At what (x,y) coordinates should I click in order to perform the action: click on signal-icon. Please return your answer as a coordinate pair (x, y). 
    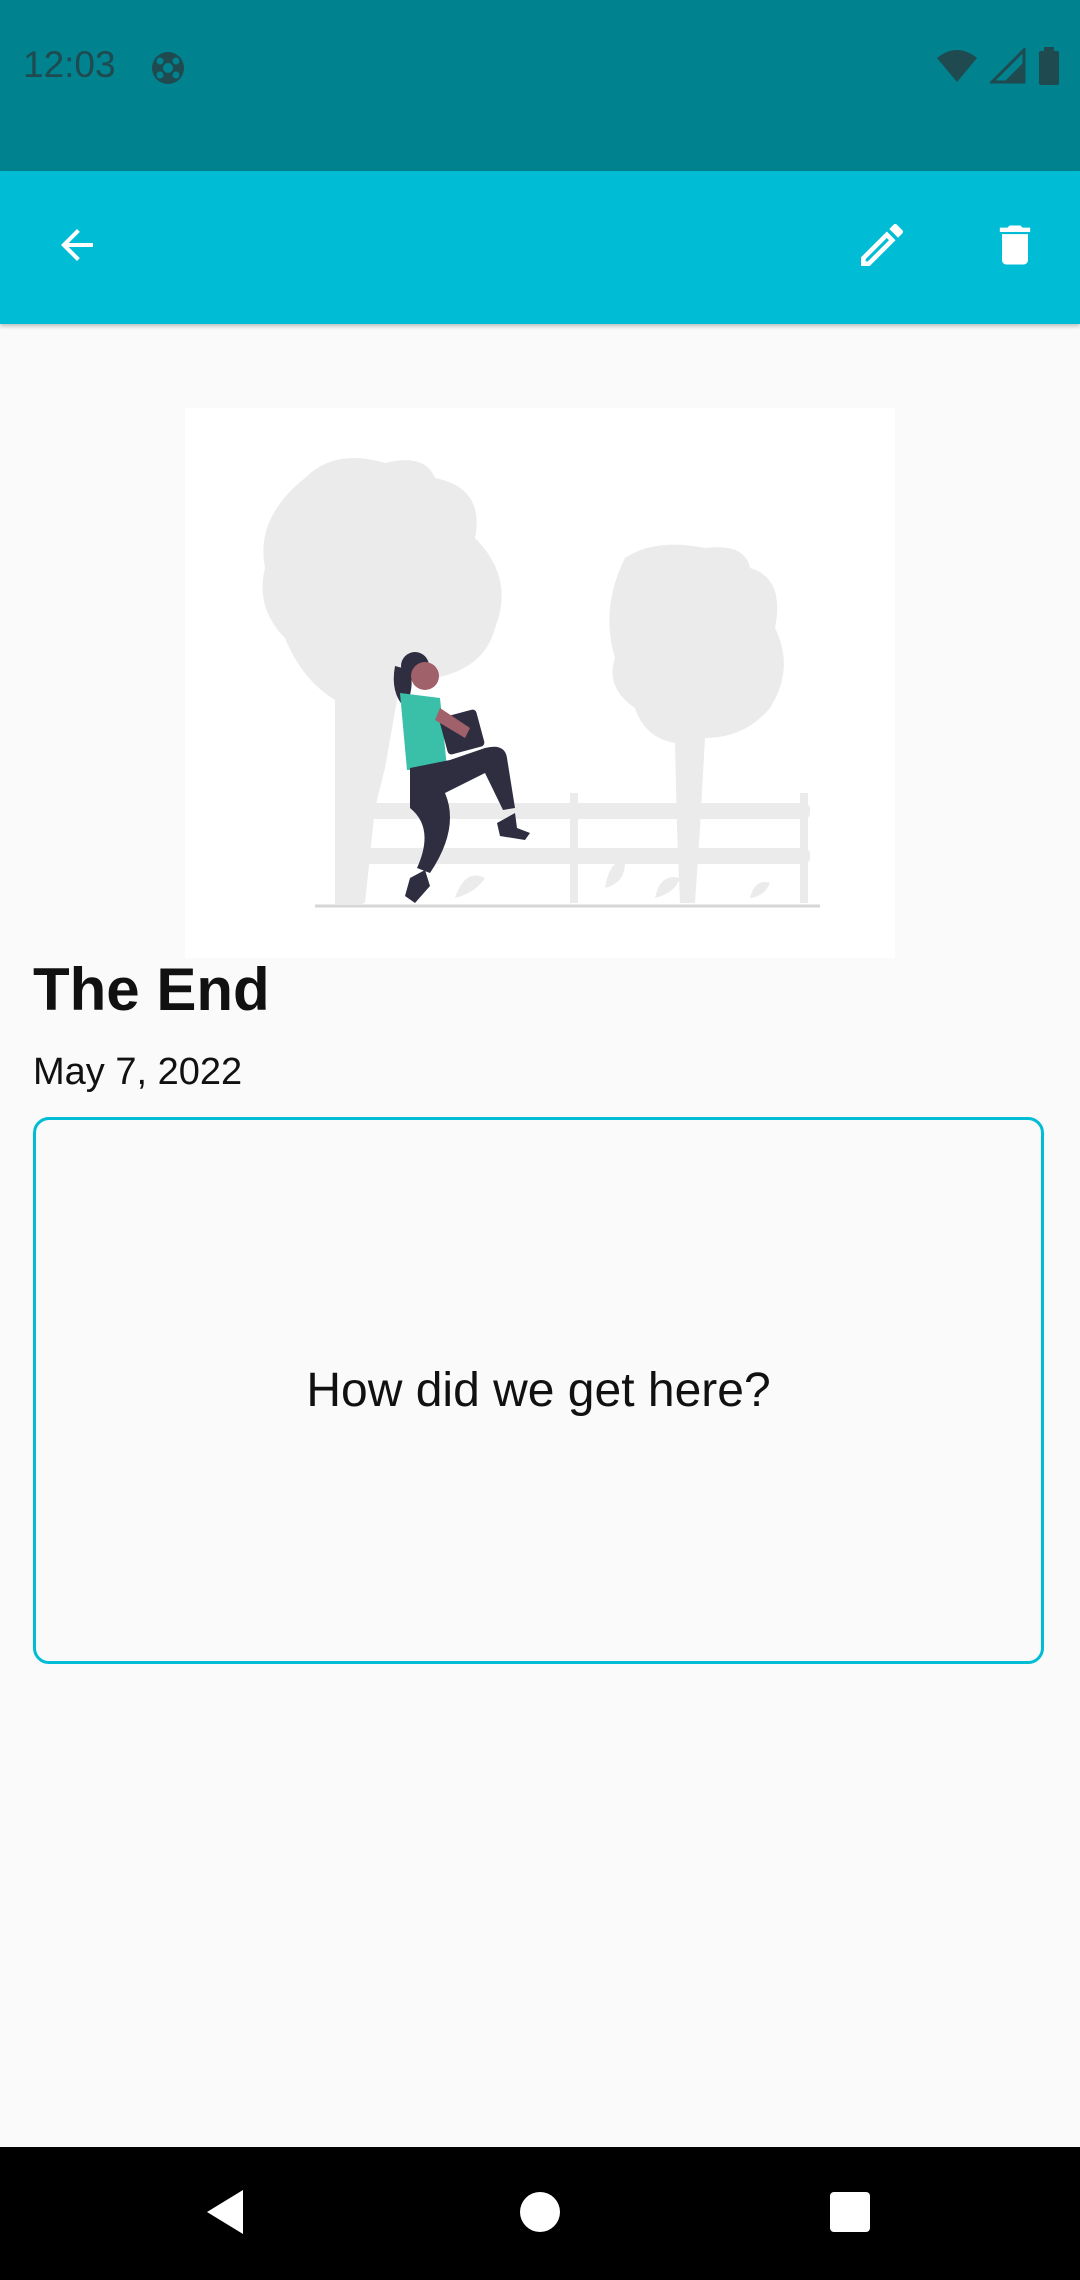
    Looking at the image, I should click on (1007, 67).